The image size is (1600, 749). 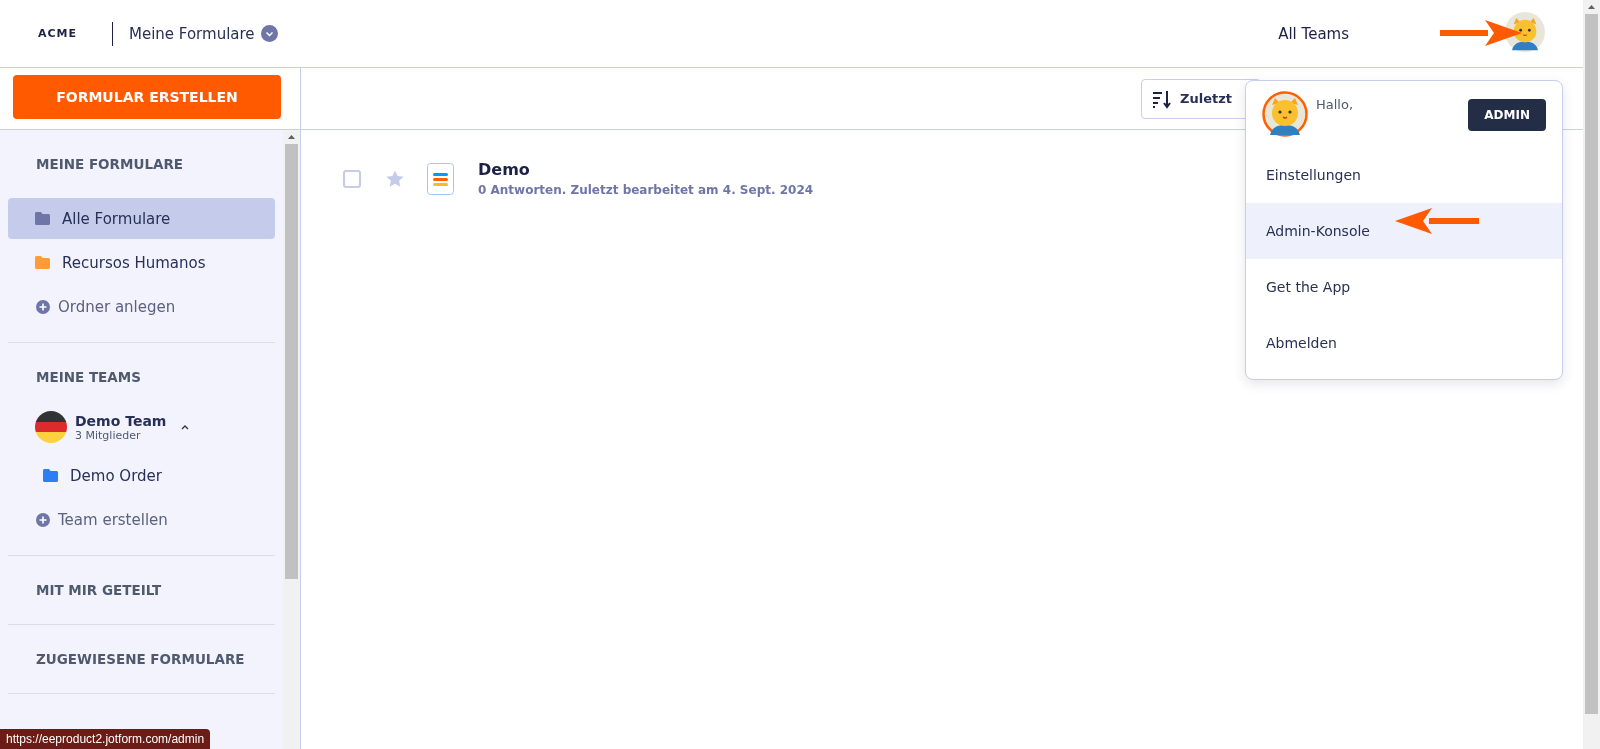 I want to click on page-scrollbar, so click(x=1591, y=374).